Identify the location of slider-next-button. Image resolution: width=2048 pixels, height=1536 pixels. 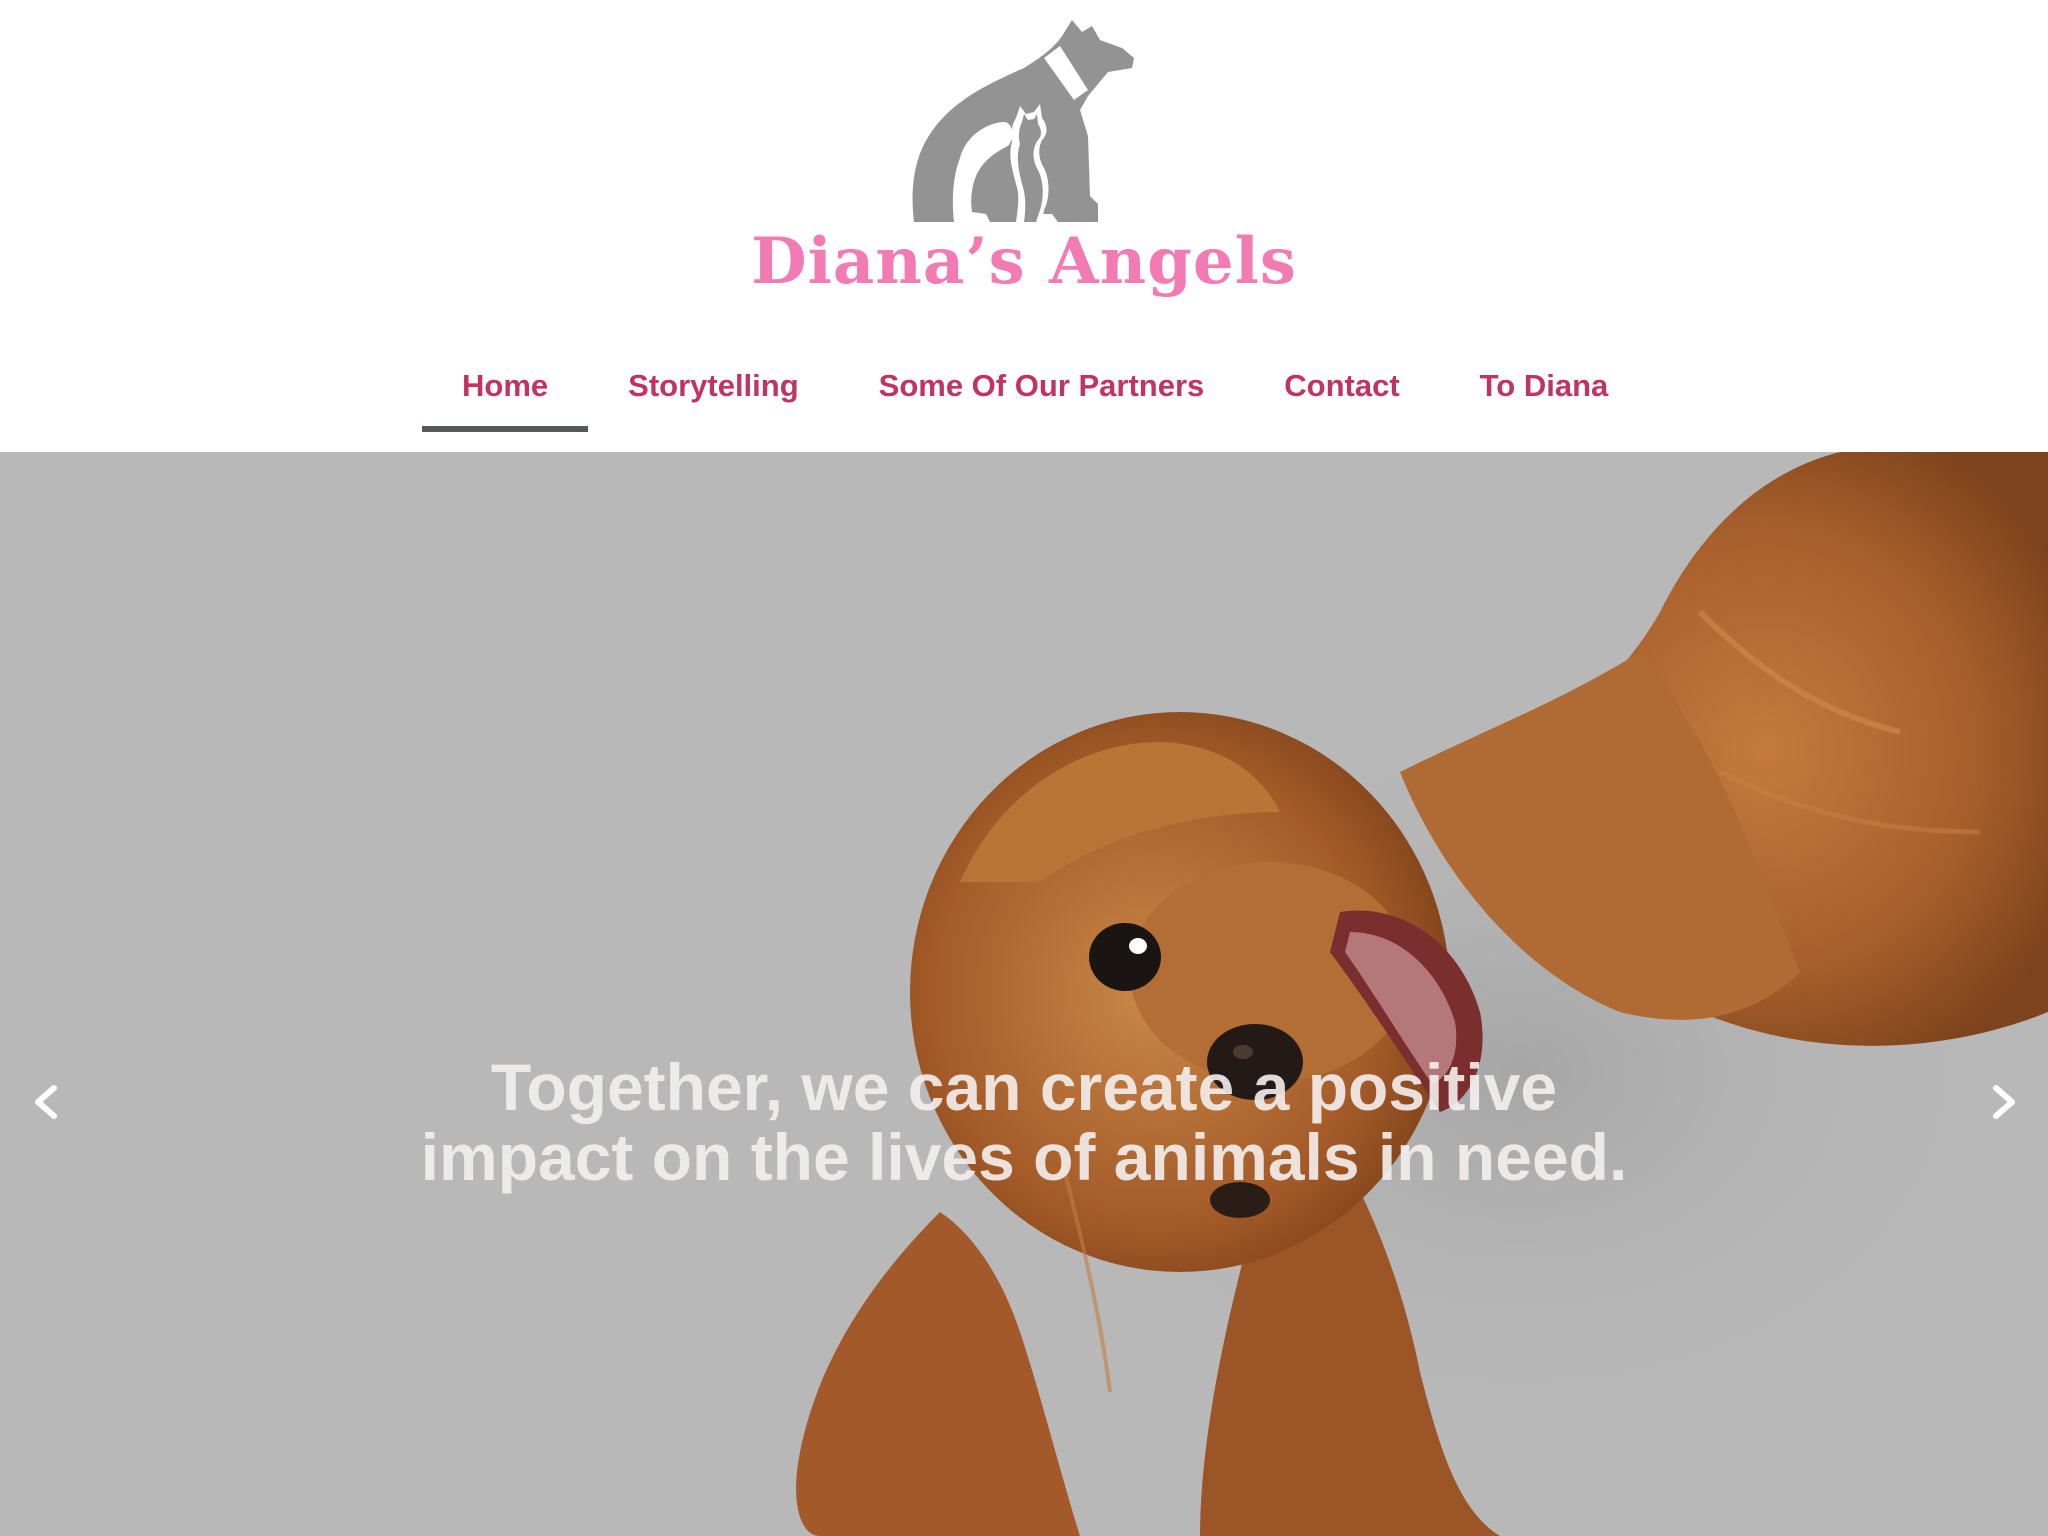
(2004, 1102).